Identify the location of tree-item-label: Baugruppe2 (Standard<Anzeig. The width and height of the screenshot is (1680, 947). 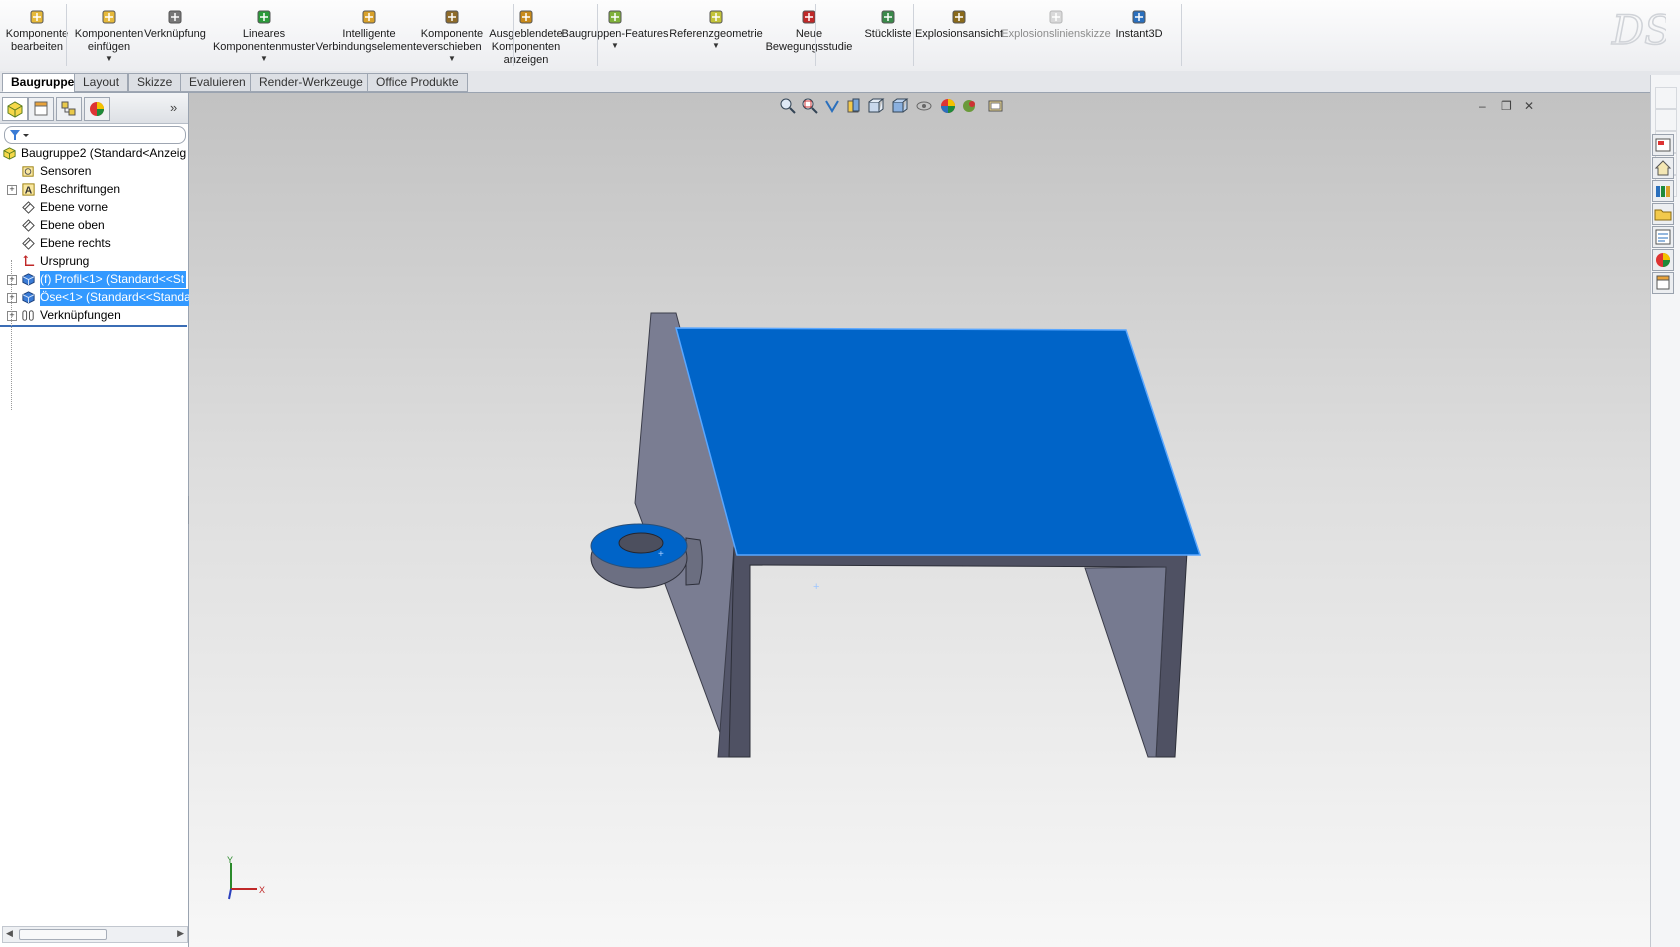
(104, 153).